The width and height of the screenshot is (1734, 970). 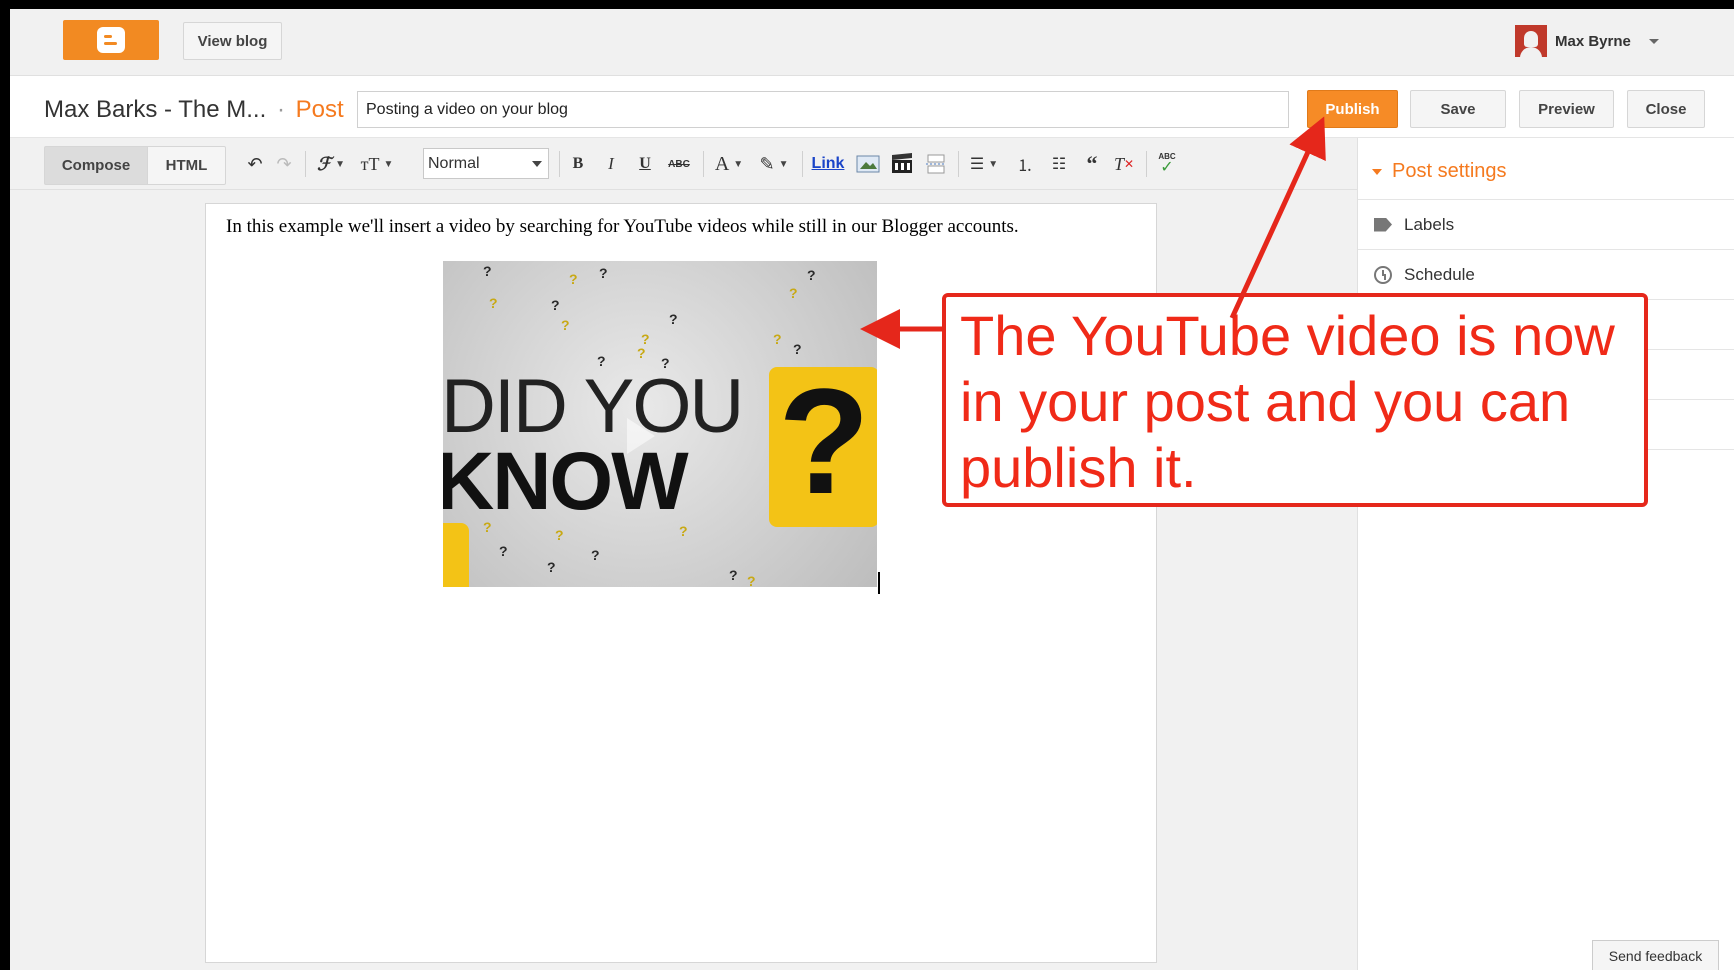 I want to click on font-family-icon: ℱ ▼, so click(x=331, y=164).